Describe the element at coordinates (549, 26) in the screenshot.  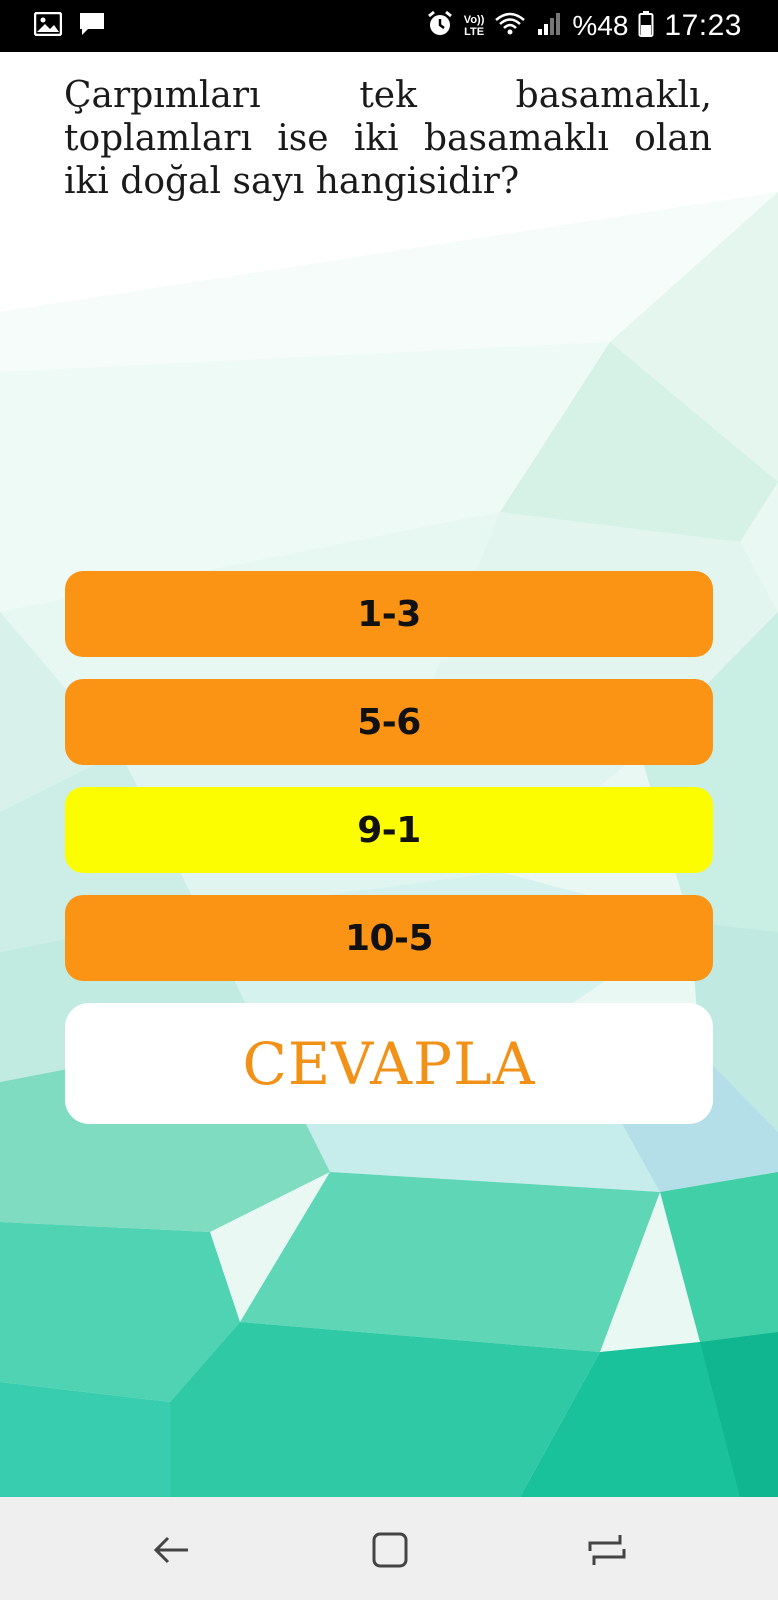
I see `signal-icon` at that location.